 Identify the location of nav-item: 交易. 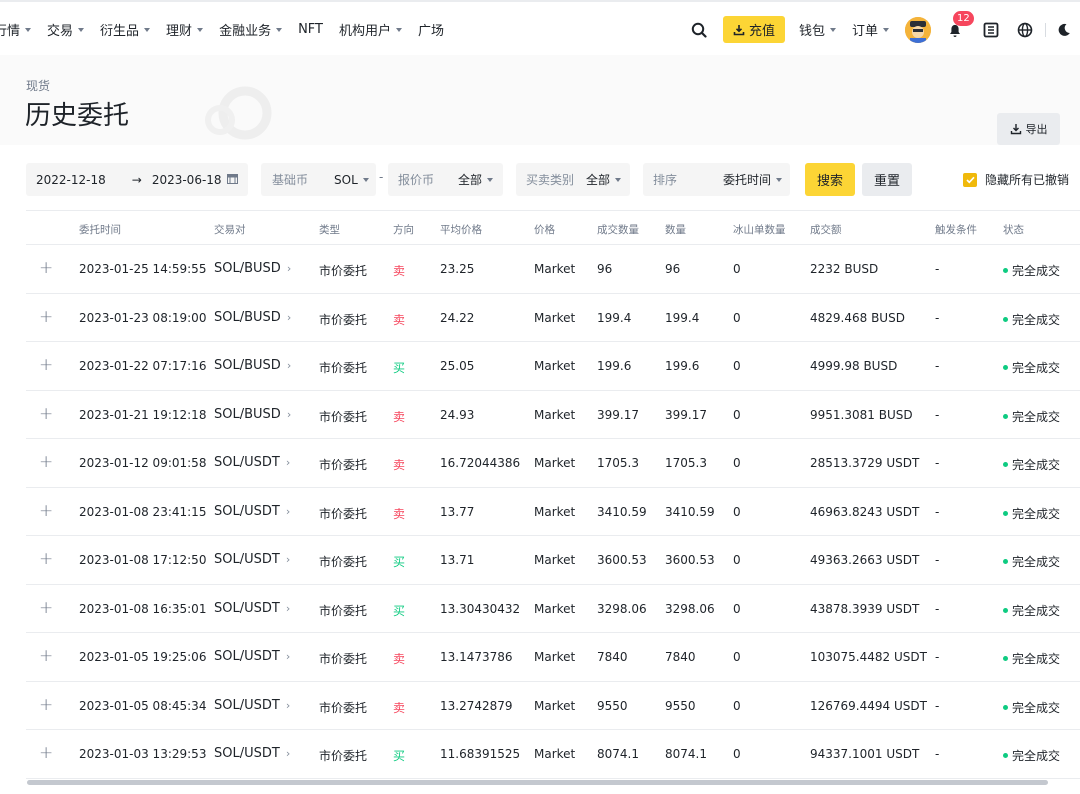
(66, 29).